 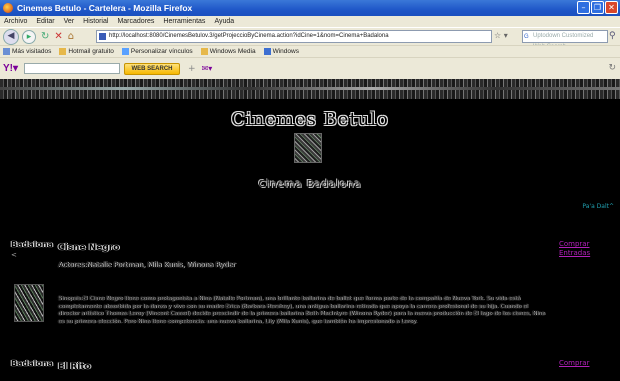 I want to click on stop-icon: ✕, so click(x=58, y=36).